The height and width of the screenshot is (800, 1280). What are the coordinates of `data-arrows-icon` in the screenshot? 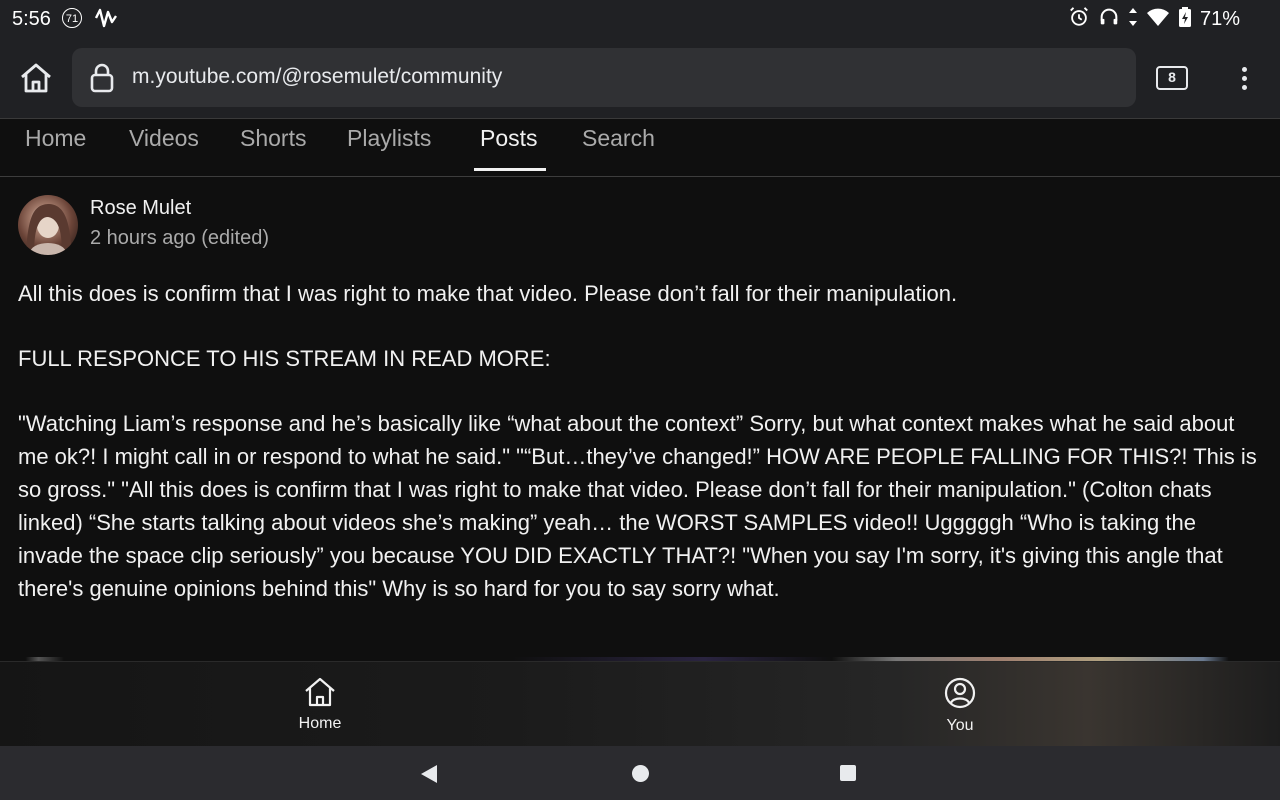 It's located at (1133, 19).